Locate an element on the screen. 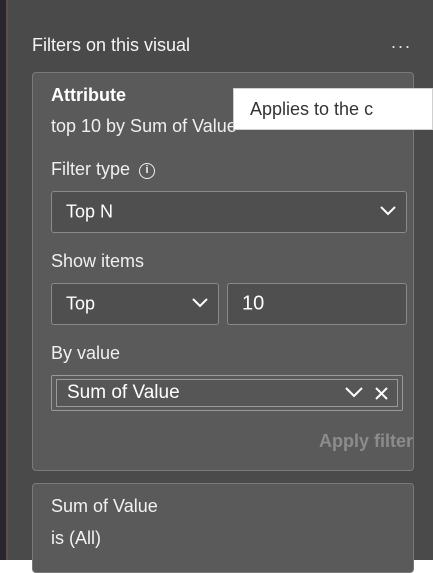 The width and height of the screenshot is (433, 573). show-items-direction-dropdown: Top is located at coordinates (135, 304).